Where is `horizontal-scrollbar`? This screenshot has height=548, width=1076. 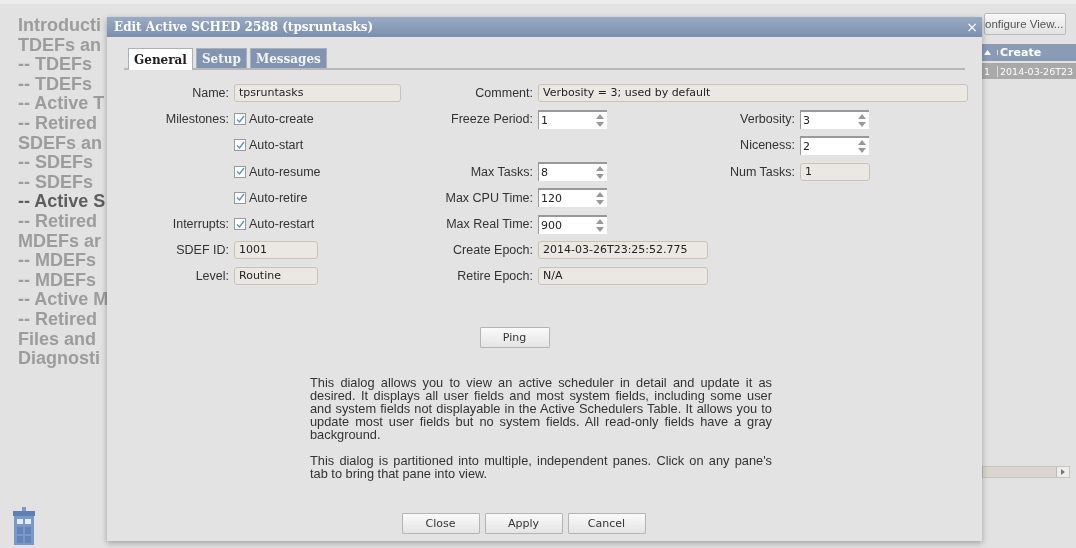
horizontal-scrollbar is located at coordinates (1026, 472).